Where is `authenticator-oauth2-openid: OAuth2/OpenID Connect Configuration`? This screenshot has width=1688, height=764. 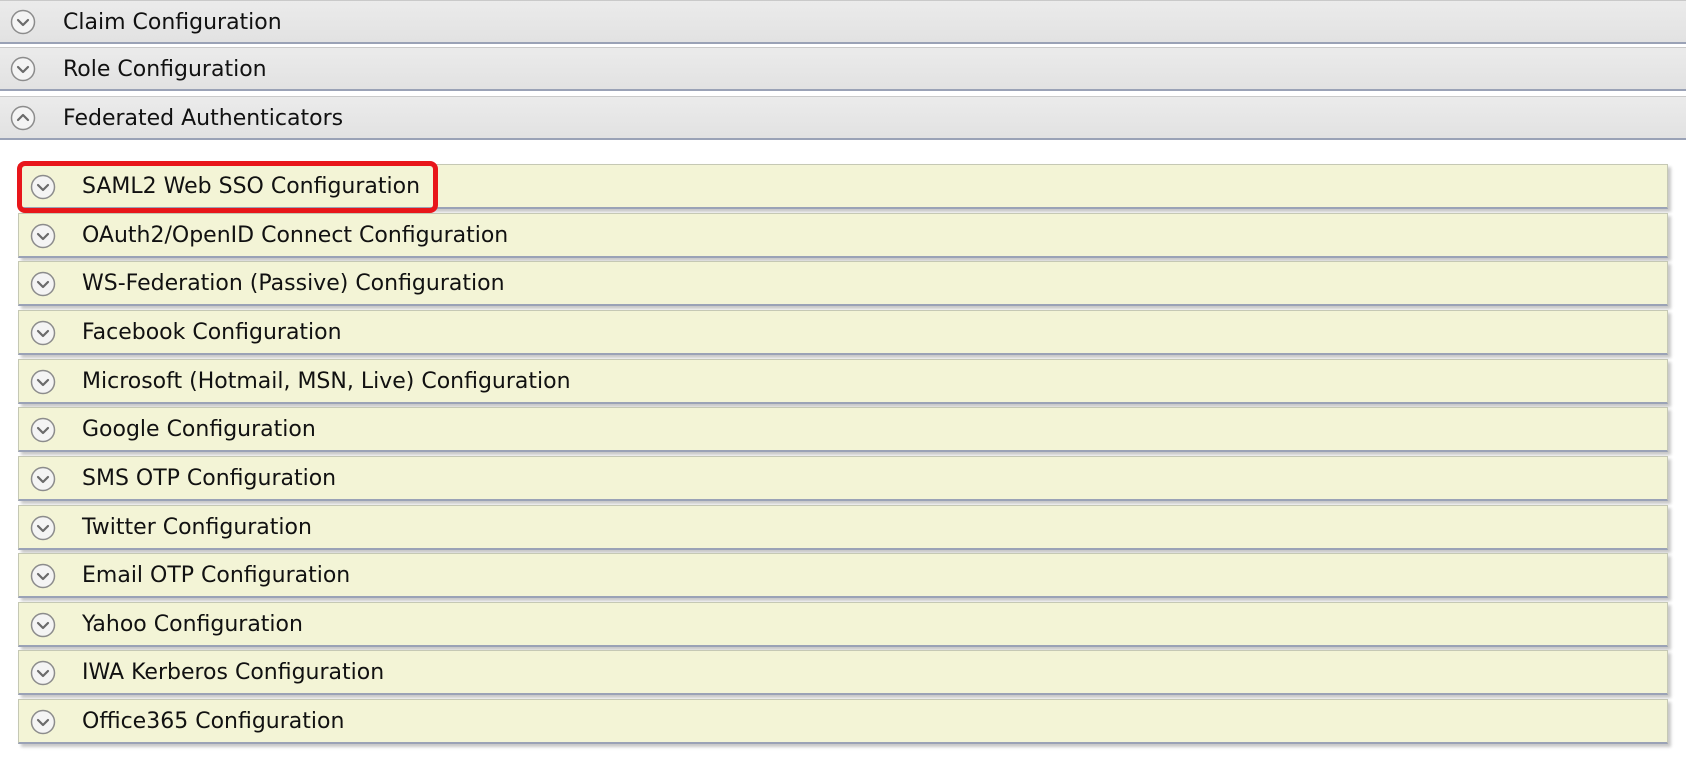
authenticator-oauth2-openid: OAuth2/OpenID Connect Configuration is located at coordinates (843, 235).